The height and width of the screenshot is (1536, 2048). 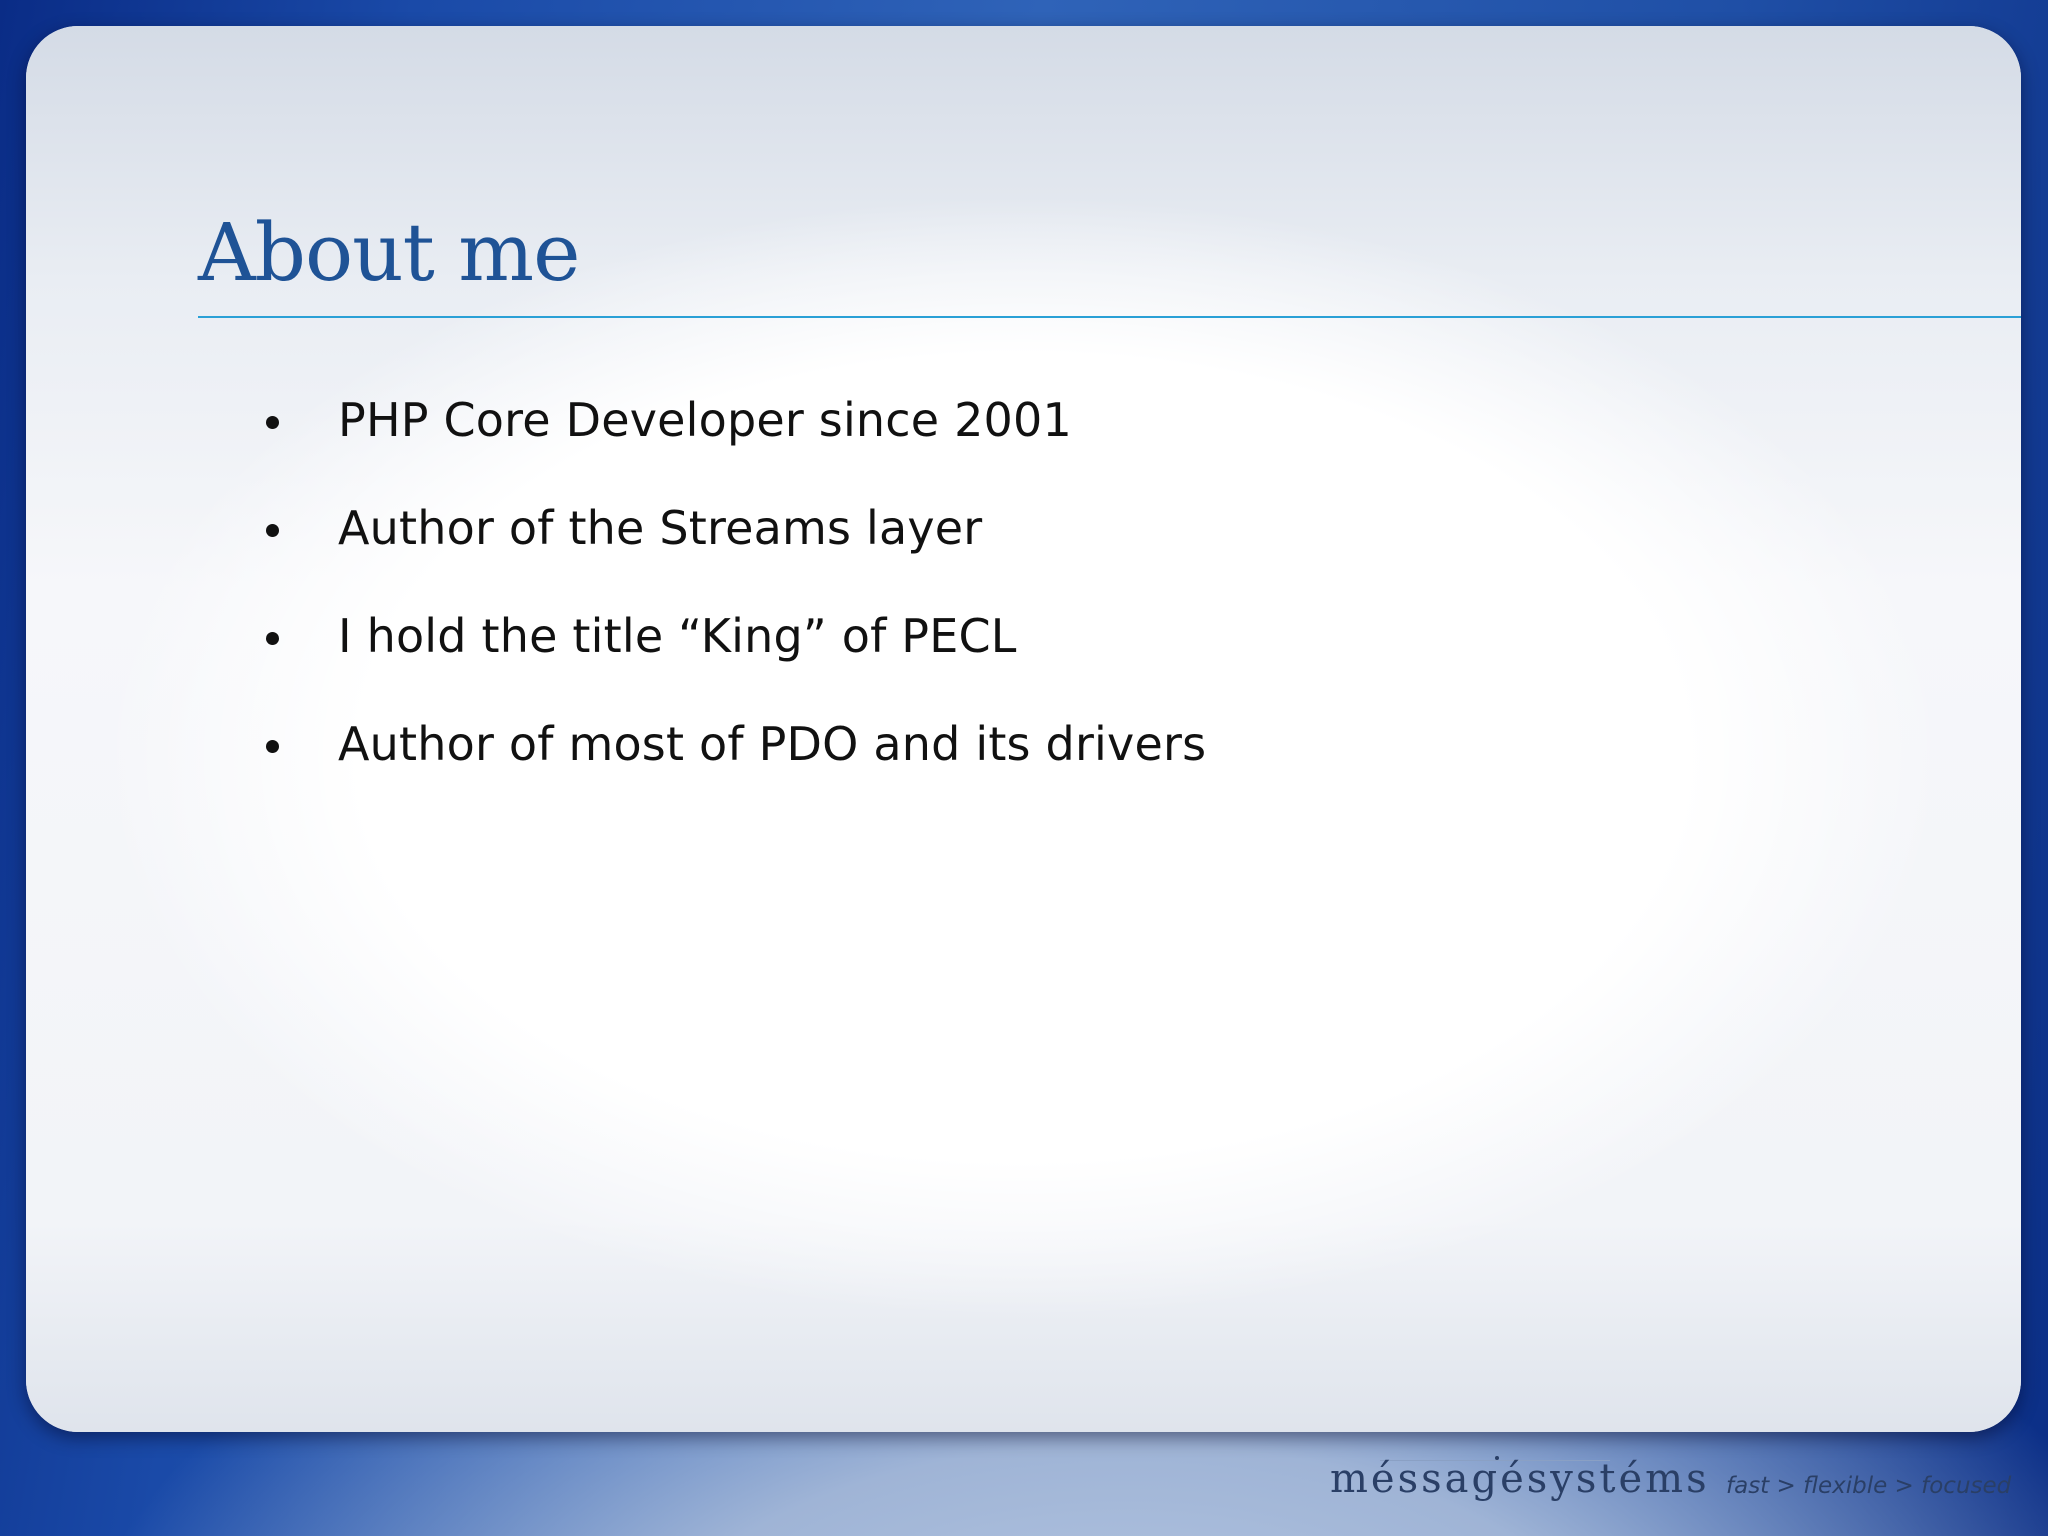 I want to click on title-divider, so click(x=1109, y=317).